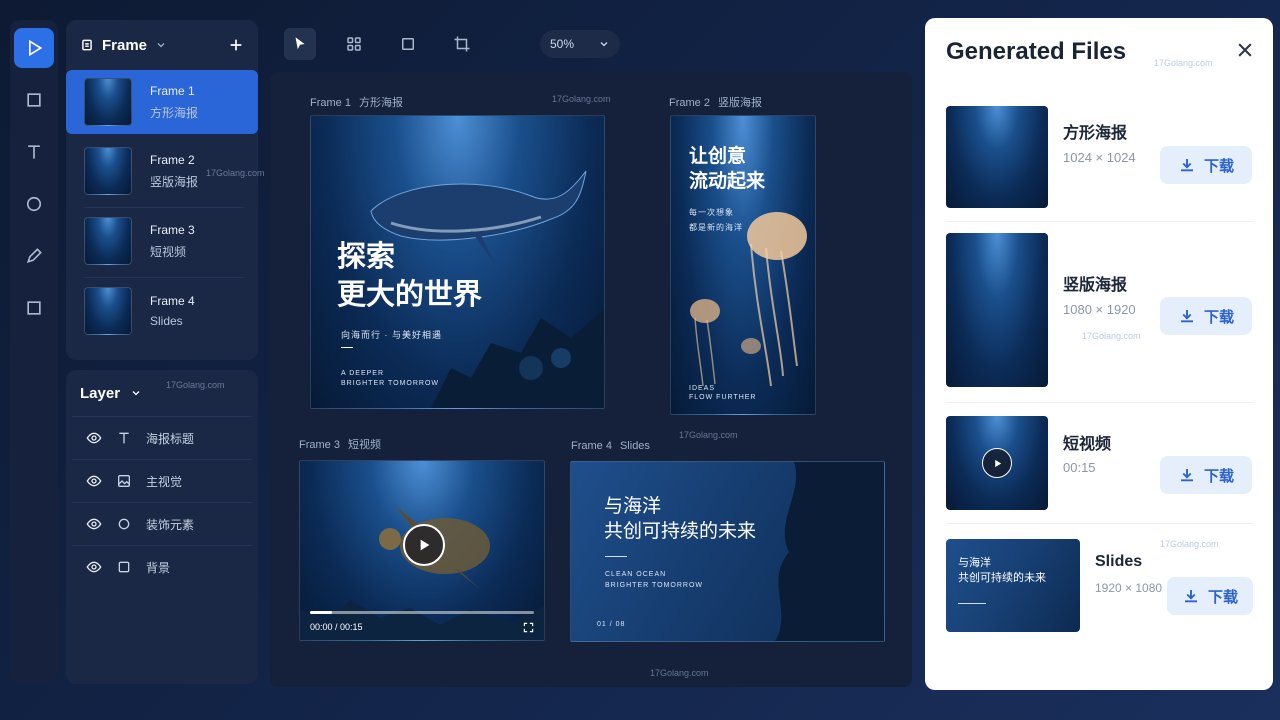 This screenshot has width=1280, height=720. Describe the element at coordinates (162, 480) in the screenshot. I see `layer-item: 主视觉` at that location.